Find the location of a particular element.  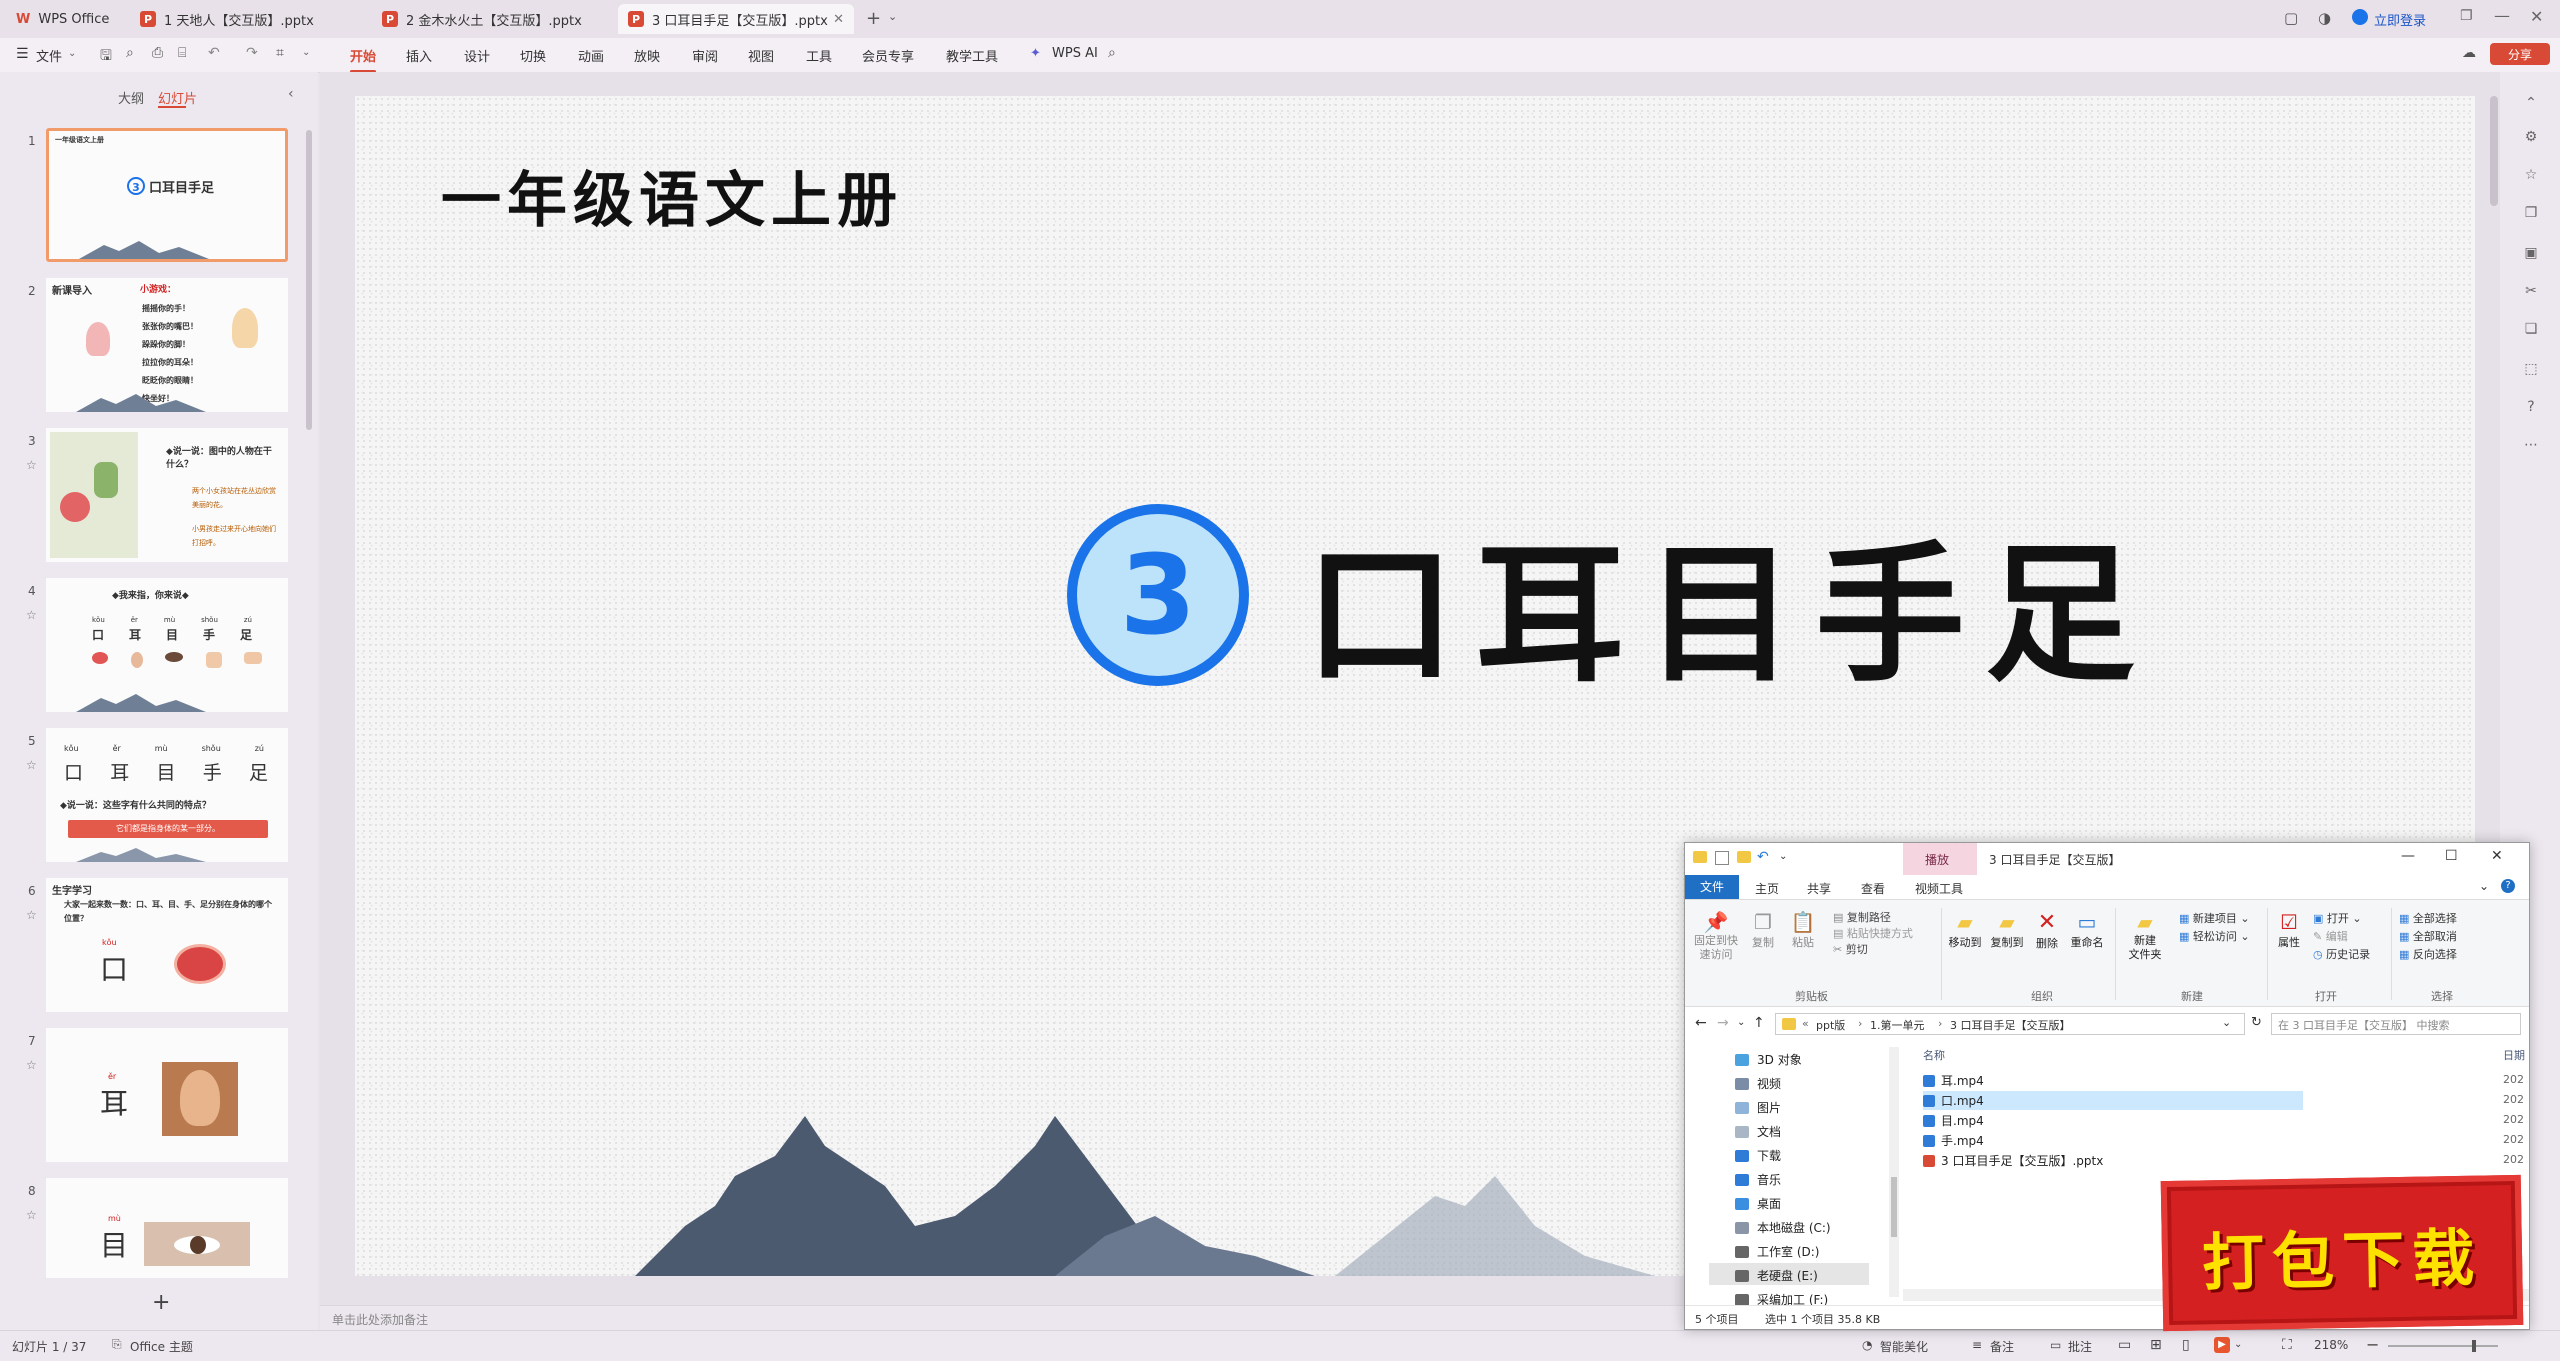

select-none-button: ▦ 全部取消 is located at coordinates (2428, 937).